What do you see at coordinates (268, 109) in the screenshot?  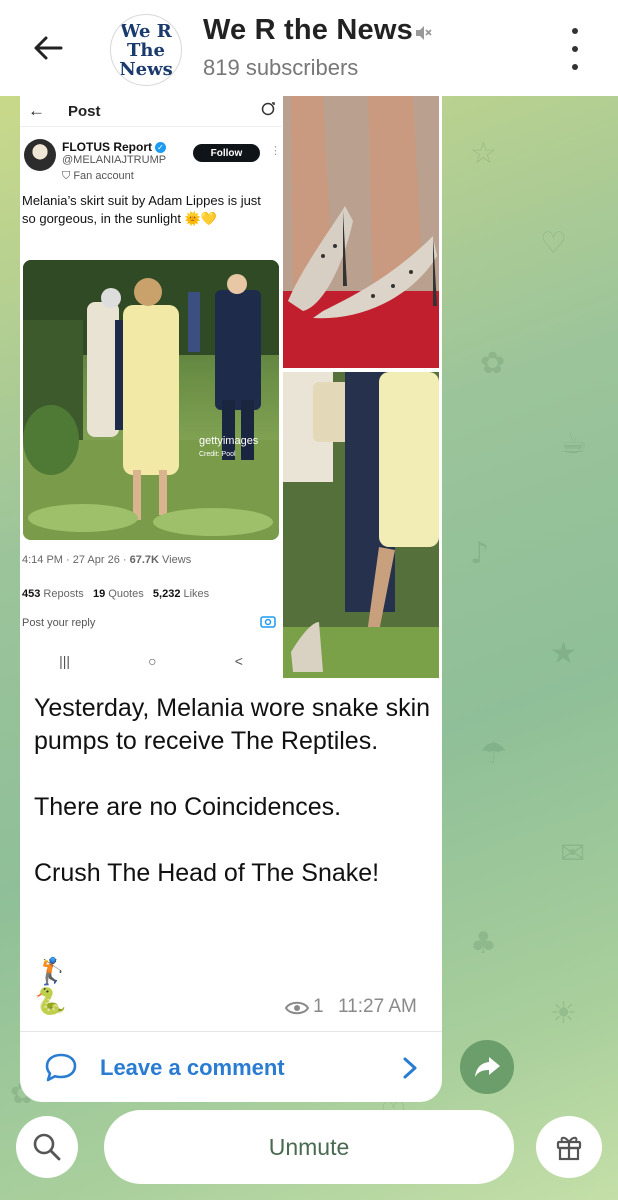 I see `tweet-refresh-icon` at bounding box center [268, 109].